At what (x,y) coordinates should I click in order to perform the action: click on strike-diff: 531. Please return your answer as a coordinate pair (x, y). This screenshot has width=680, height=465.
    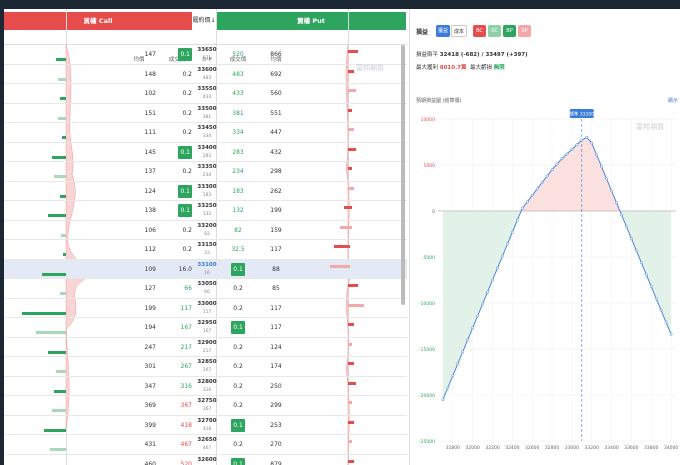
    Looking at the image, I should click on (207, 58).